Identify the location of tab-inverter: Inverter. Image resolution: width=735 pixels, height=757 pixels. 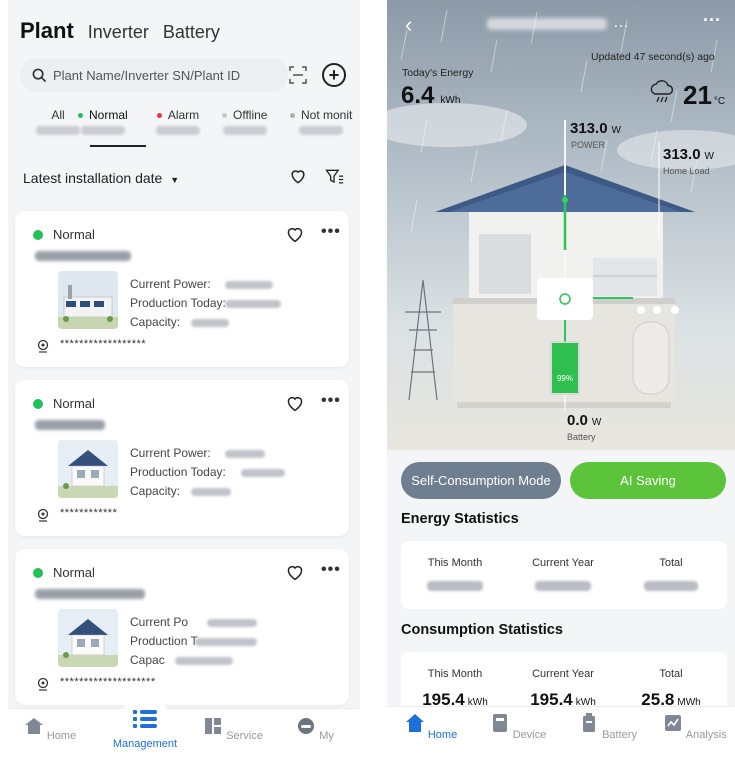
(118, 32).